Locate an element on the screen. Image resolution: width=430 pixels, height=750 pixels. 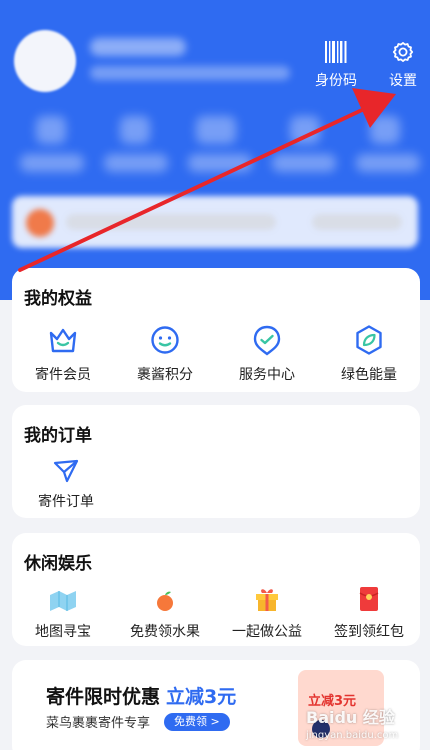
benefits-title: 我的权益 is located at coordinates (58, 299).